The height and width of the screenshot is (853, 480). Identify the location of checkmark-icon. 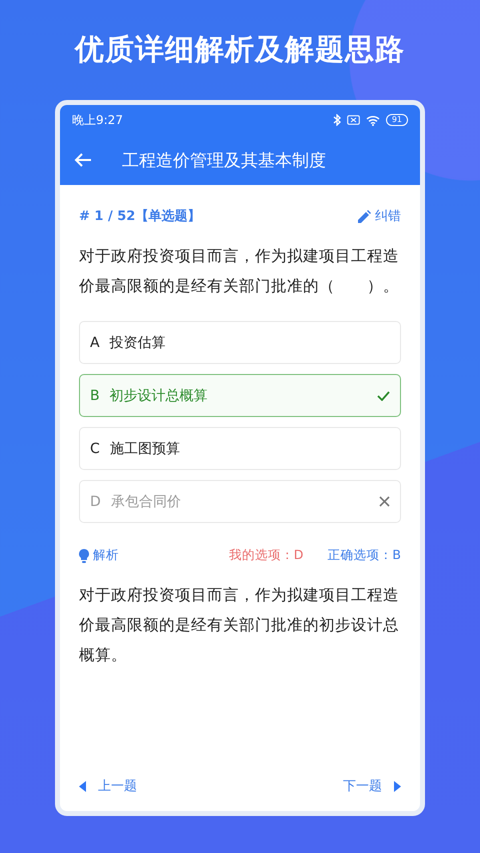
(383, 395).